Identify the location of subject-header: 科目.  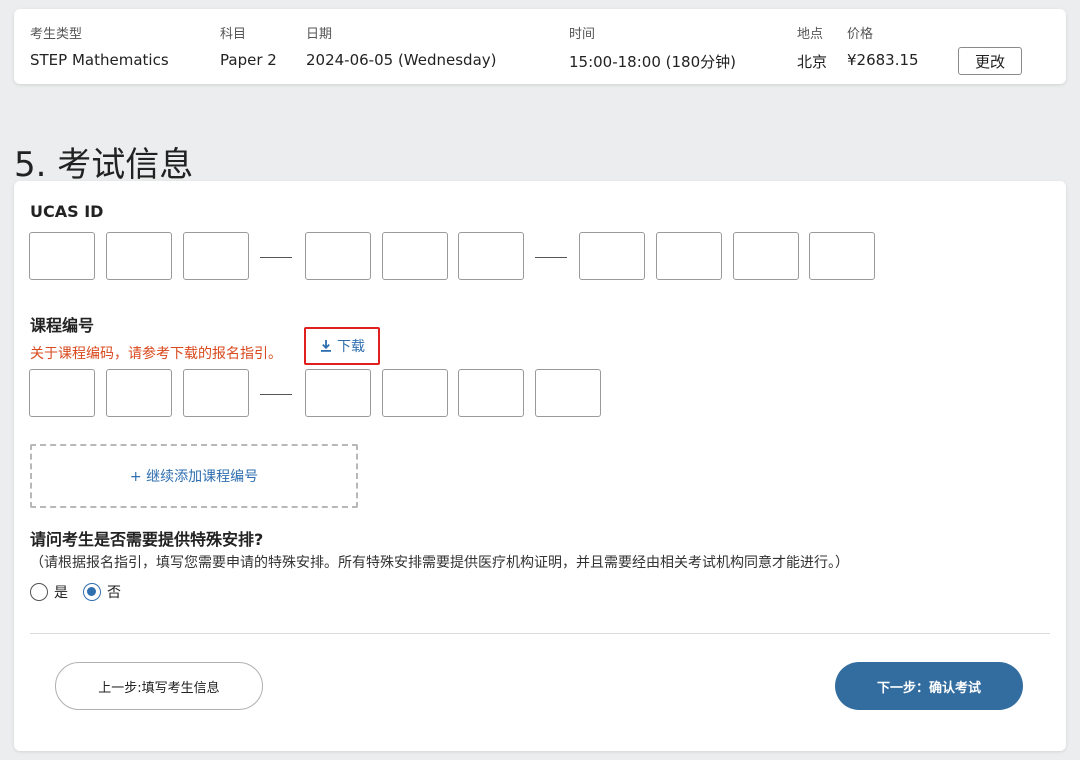
(233, 34).